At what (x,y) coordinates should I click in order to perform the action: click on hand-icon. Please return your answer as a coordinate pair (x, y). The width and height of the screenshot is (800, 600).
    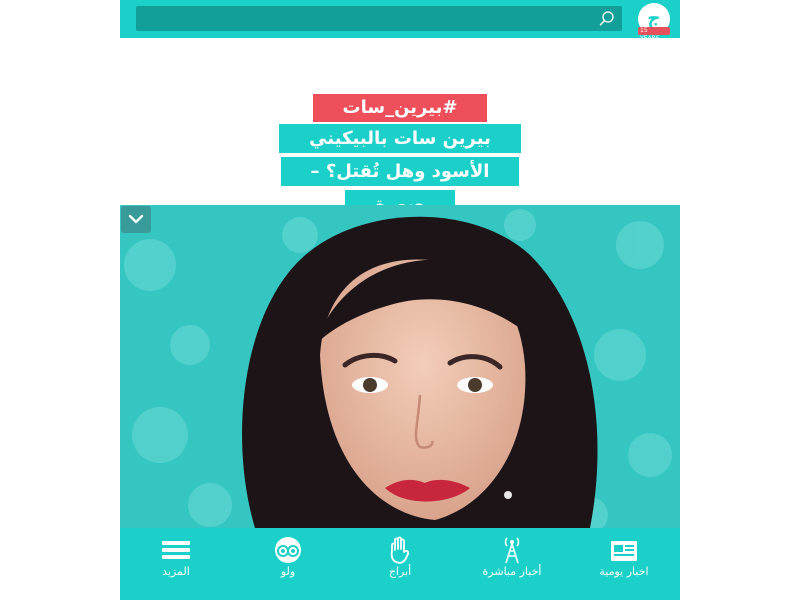
    Looking at the image, I should click on (400, 550).